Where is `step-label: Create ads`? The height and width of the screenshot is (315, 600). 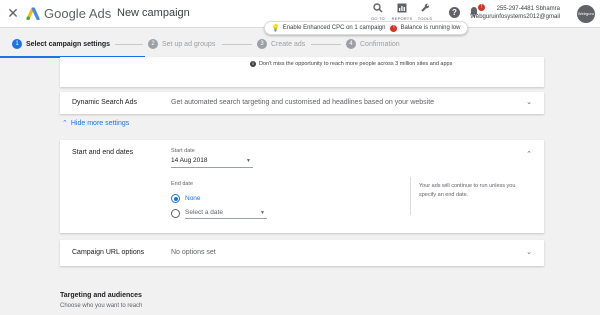 step-label: Create ads is located at coordinates (288, 44).